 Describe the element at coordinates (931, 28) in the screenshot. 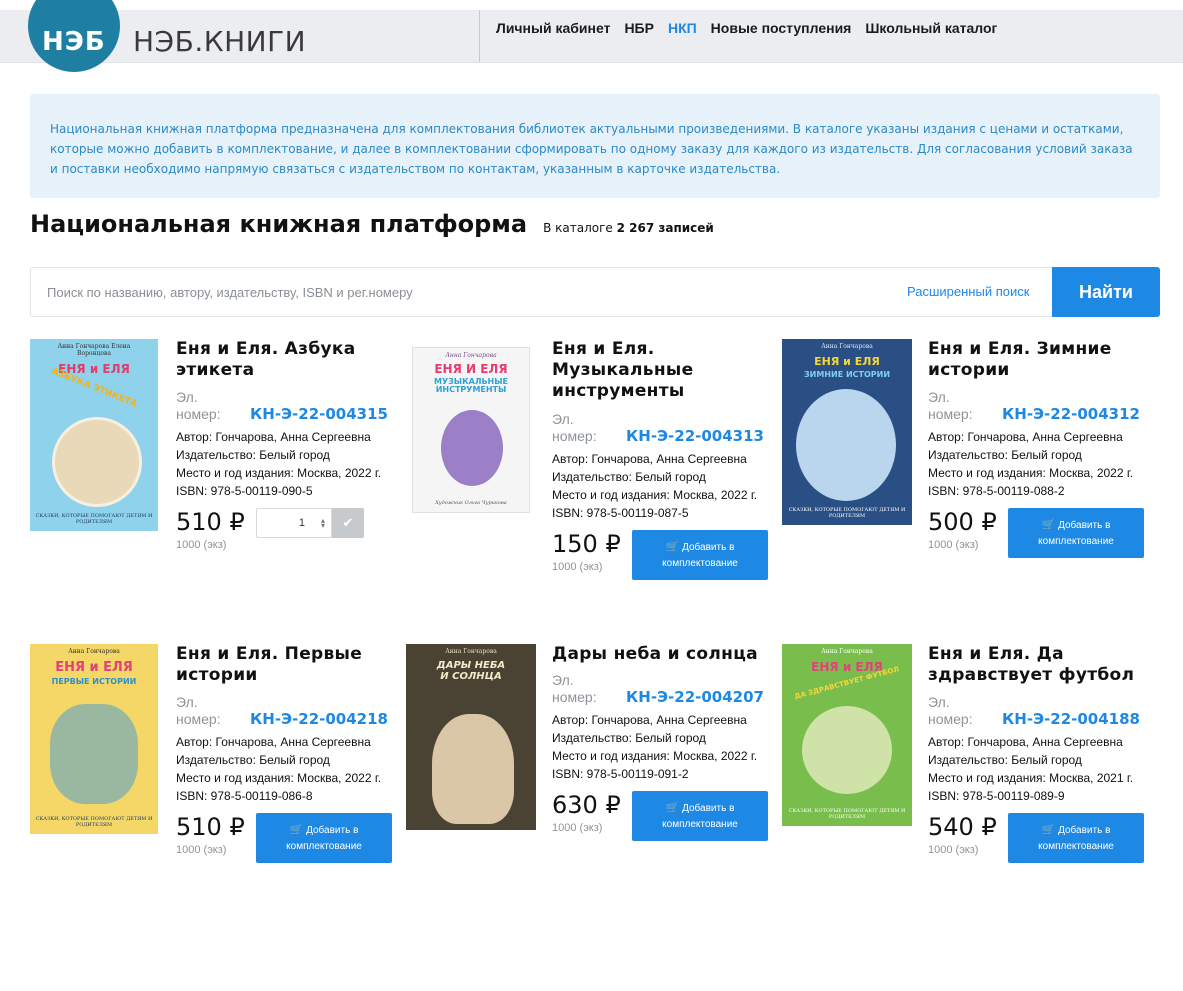

I see `nav-item-school-catalog: Школьный каталог` at that location.